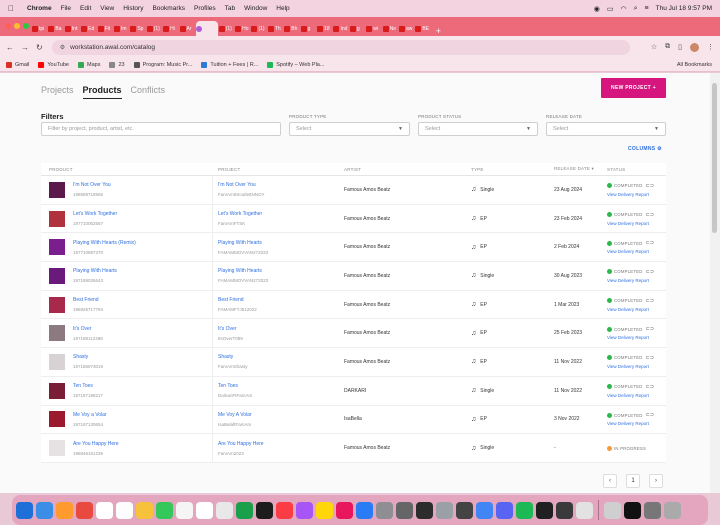 The image size is (720, 525). What do you see at coordinates (647, 8) in the screenshot?
I see `control-center-icon: ≡` at bounding box center [647, 8].